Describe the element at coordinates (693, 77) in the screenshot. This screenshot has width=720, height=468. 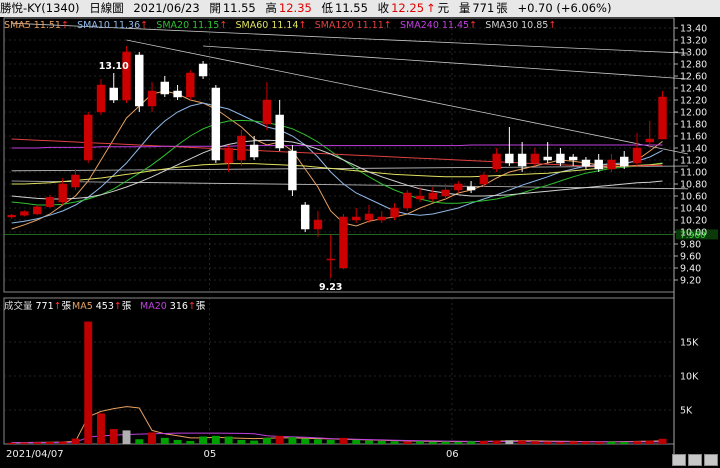
I see `price-tick-label: 12.60` at that location.